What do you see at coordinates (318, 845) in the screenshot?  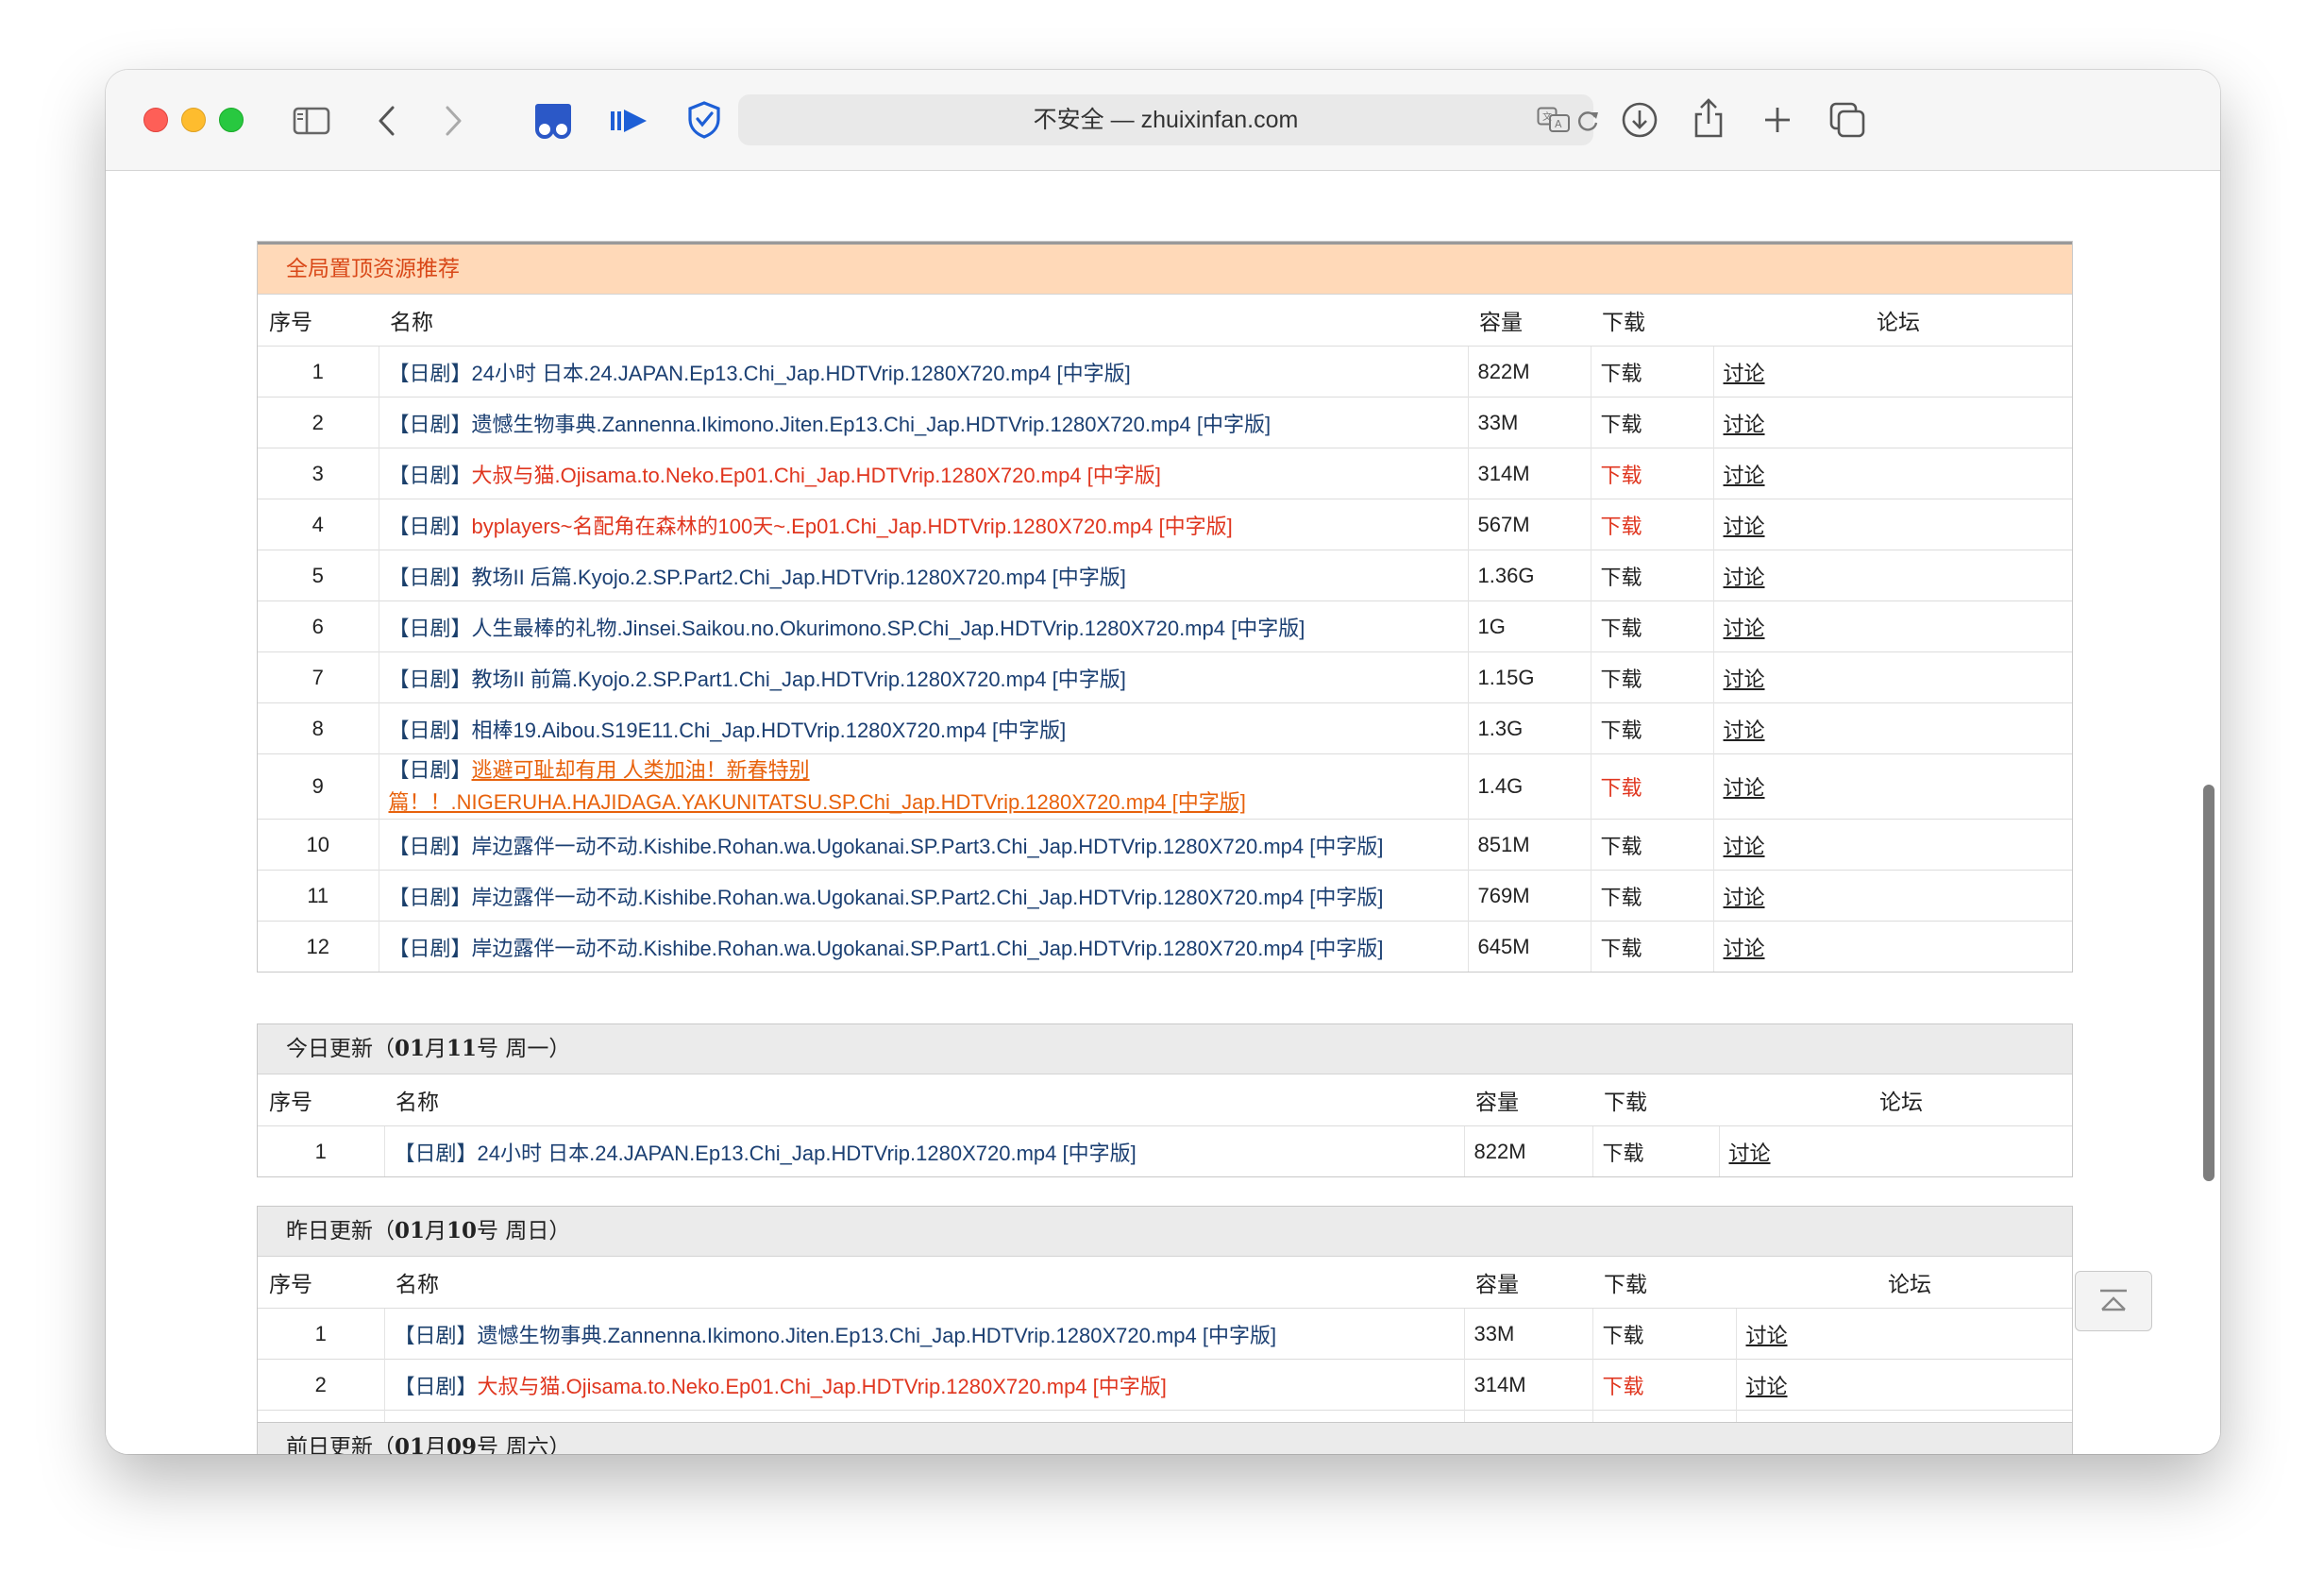 I see `row-number: 10` at bounding box center [318, 845].